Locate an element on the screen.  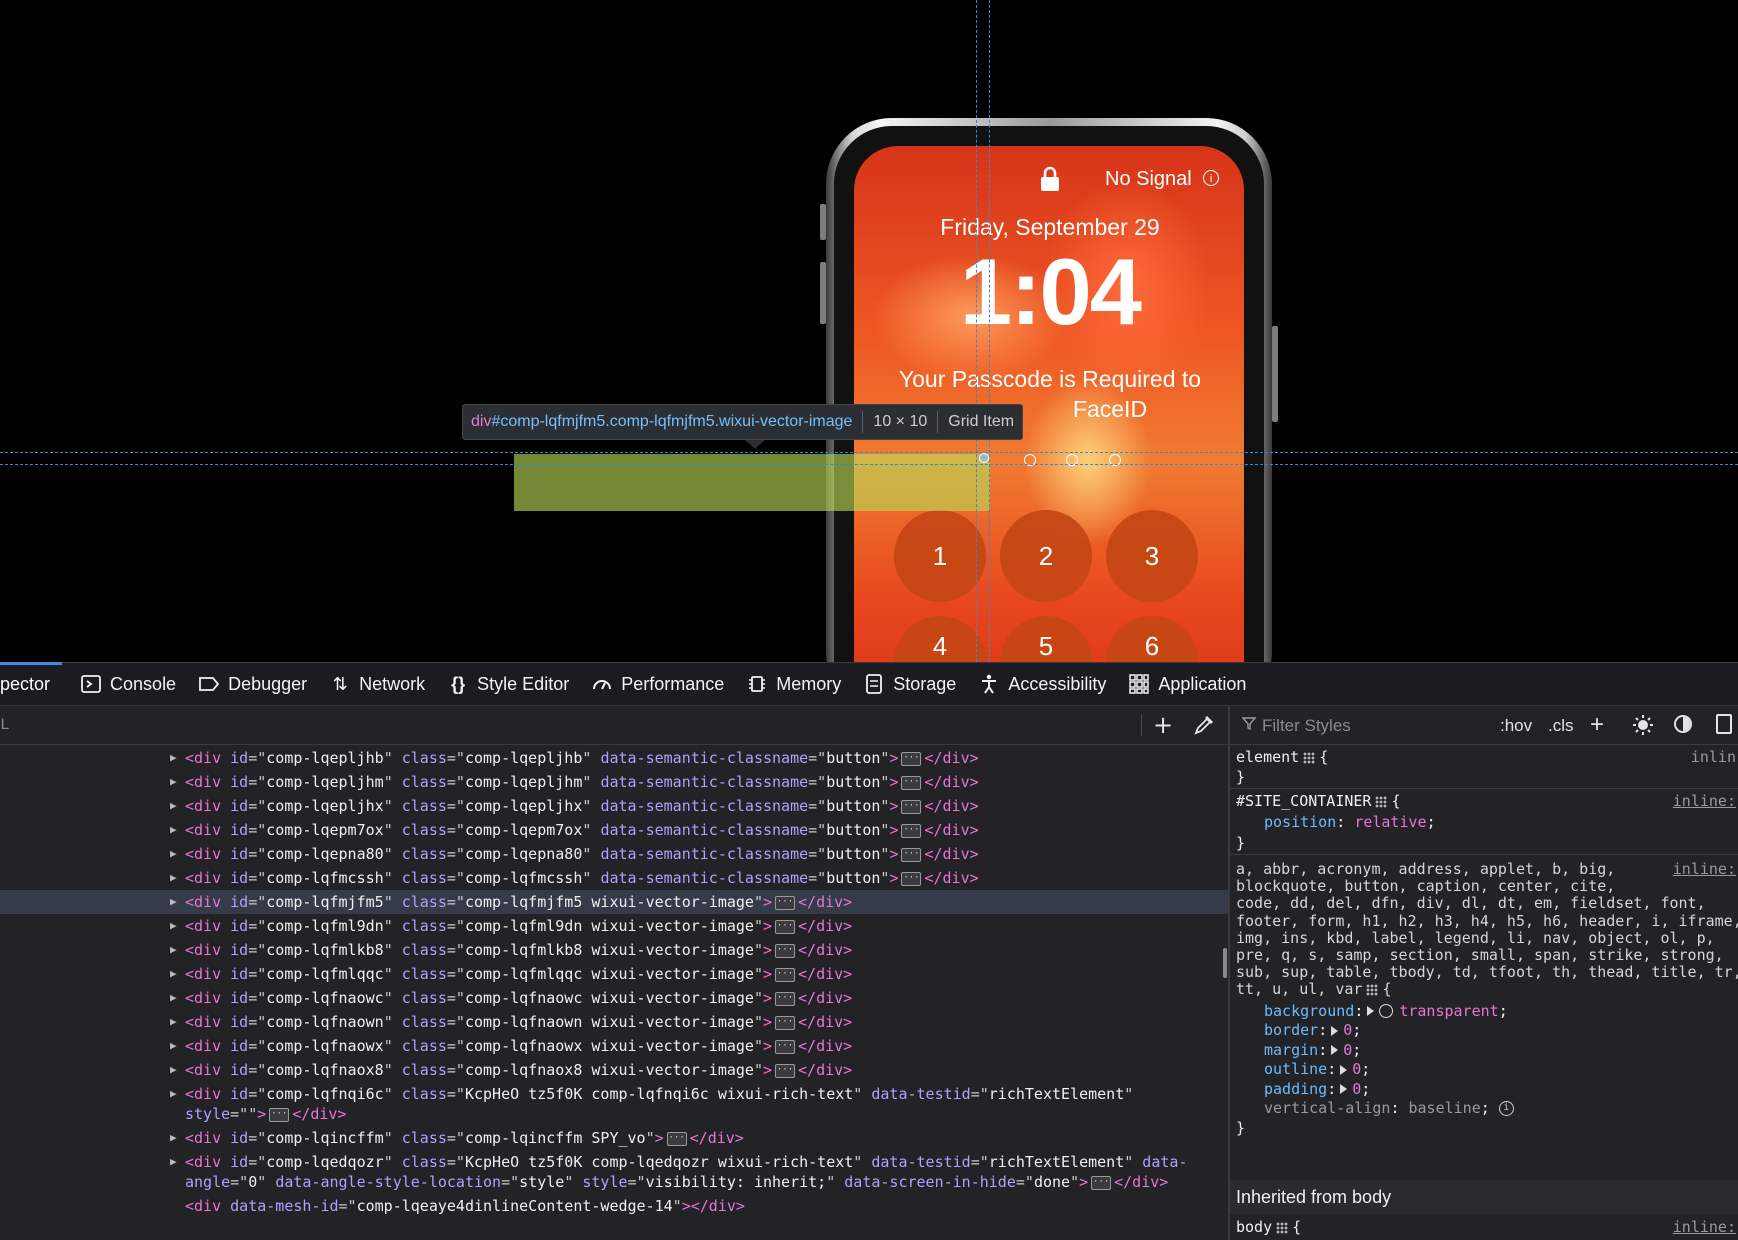
declaration: outline: 0; is located at coordinates (1317, 1069).